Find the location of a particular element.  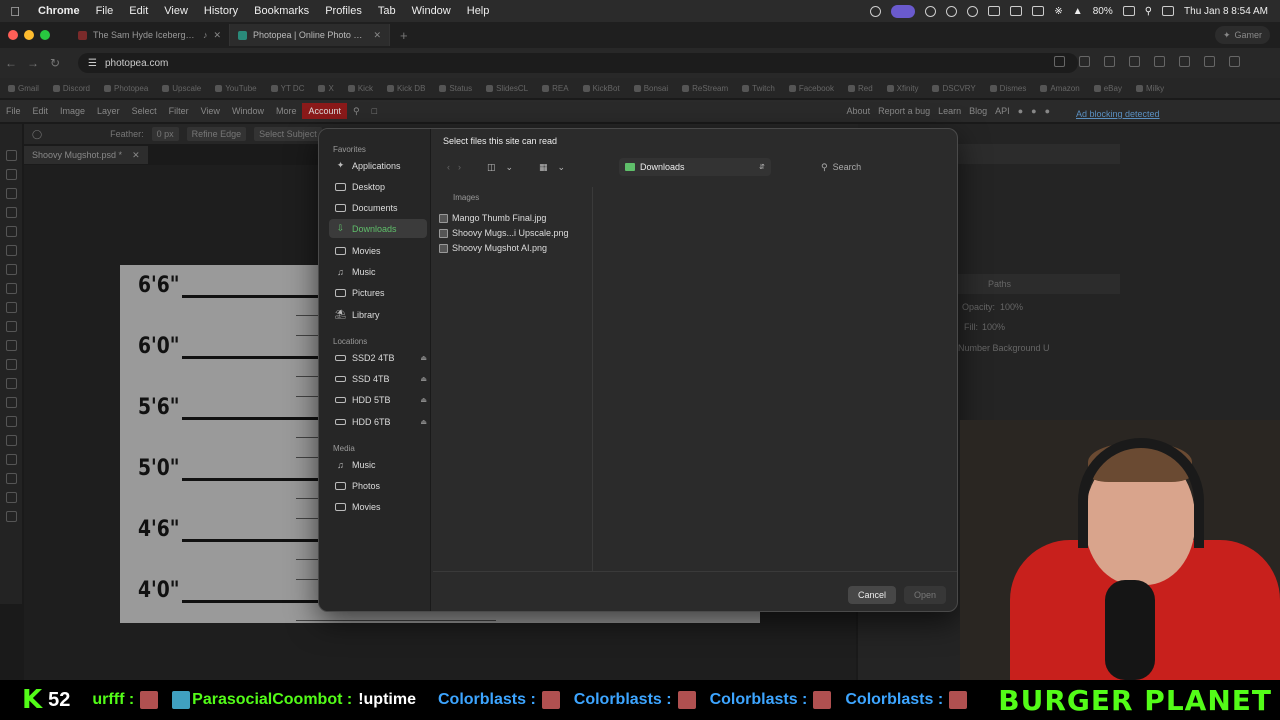

column-view-button: ◫ ⌄ is located at coordinates (500, 167).